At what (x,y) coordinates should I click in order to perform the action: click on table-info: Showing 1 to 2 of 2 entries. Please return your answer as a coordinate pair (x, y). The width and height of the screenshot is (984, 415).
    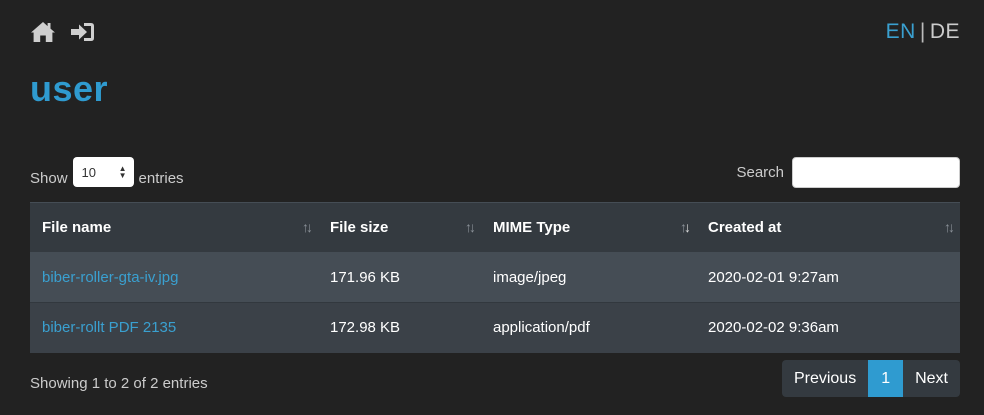
    Looking at the image, I should click on (119, 383).